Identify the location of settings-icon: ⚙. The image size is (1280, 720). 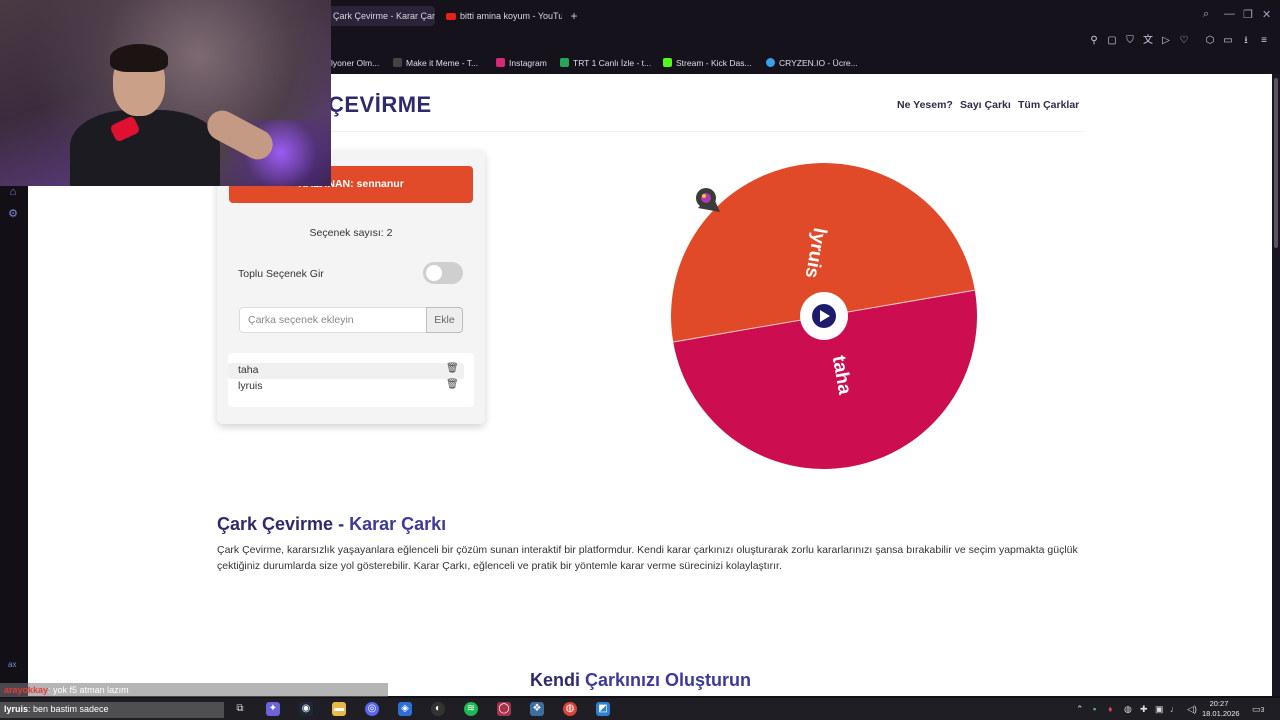
(13, 214).